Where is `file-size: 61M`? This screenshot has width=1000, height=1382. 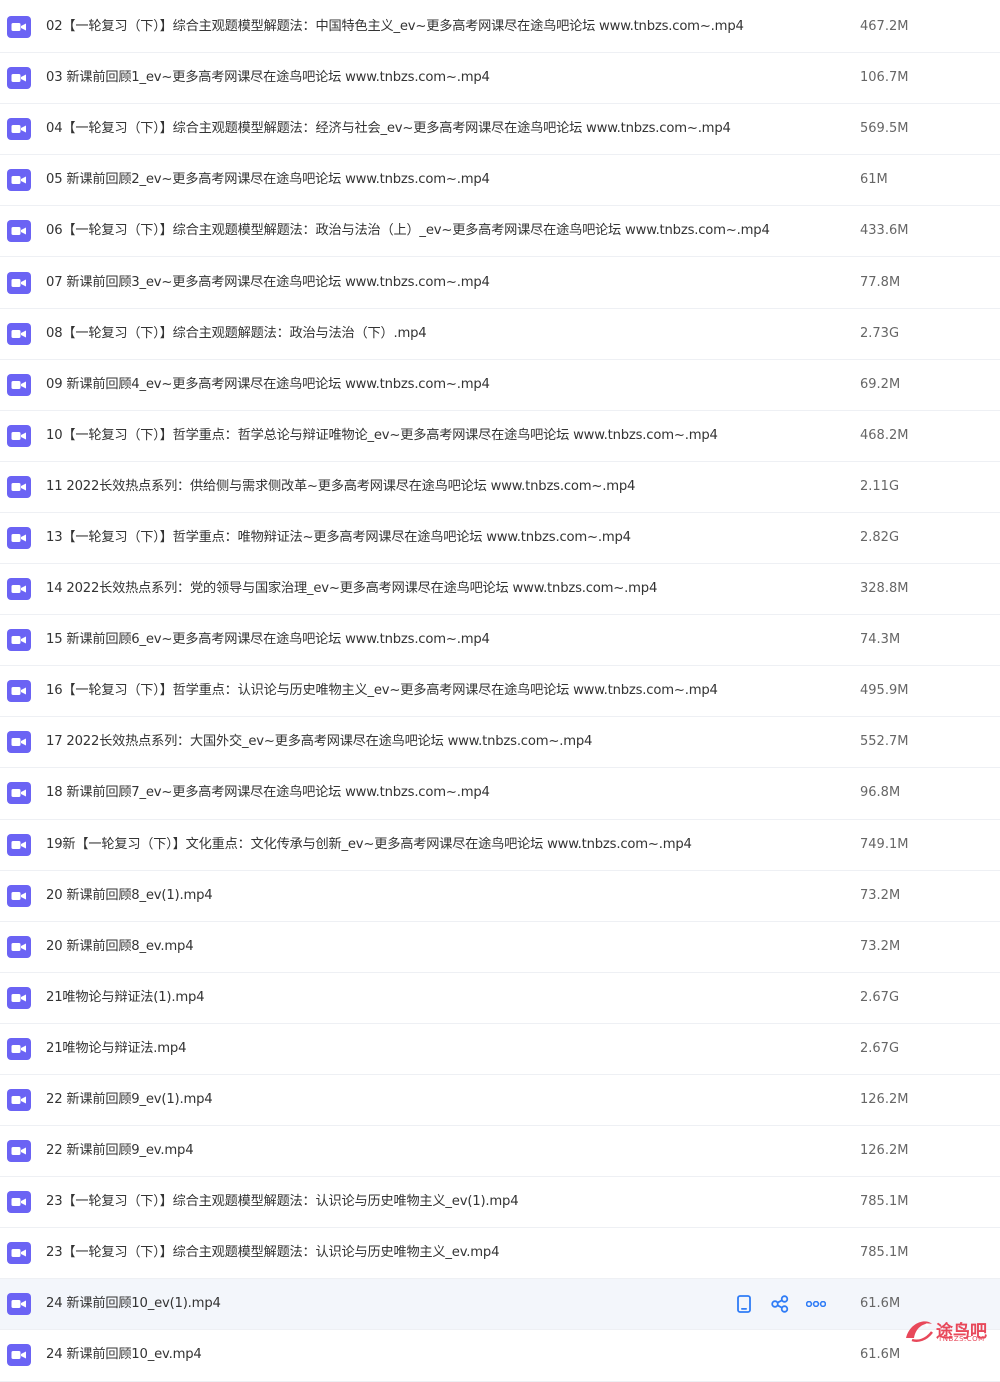
file-size: 61M is located at coordinates (874, 180).